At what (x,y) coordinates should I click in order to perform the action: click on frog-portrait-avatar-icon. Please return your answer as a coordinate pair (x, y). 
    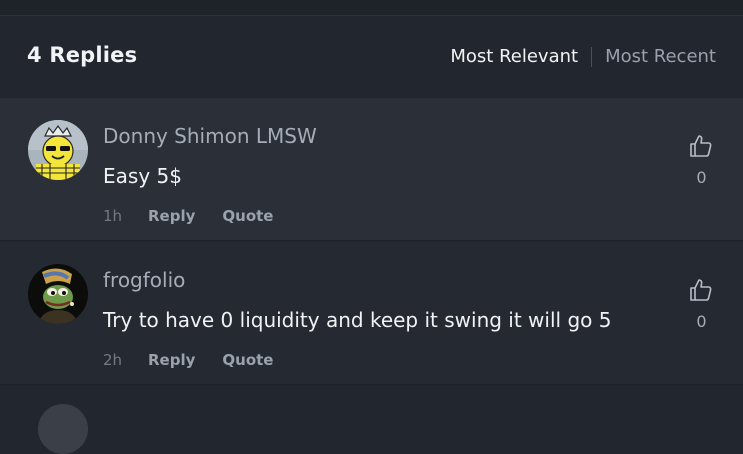
    Looking at the image, I should click on (58, 294).